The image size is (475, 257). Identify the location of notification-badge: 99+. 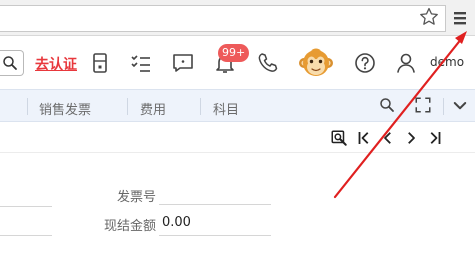
(234, 53).